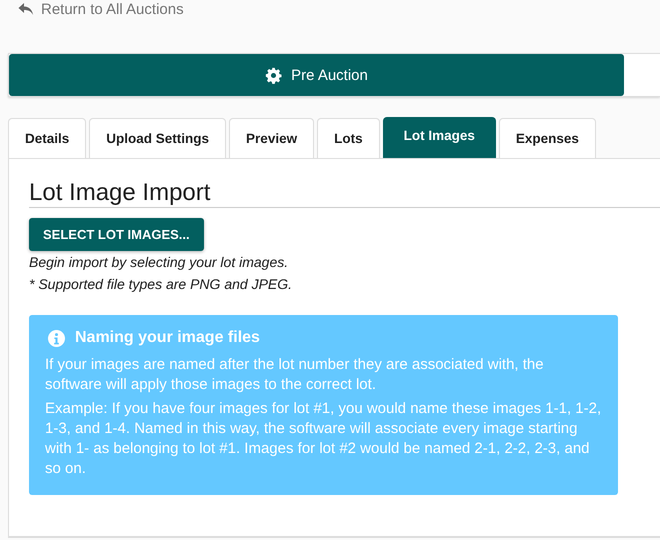 This screenshot has width=660, height=540. I want to click on tab: Details, so click(47, 138).